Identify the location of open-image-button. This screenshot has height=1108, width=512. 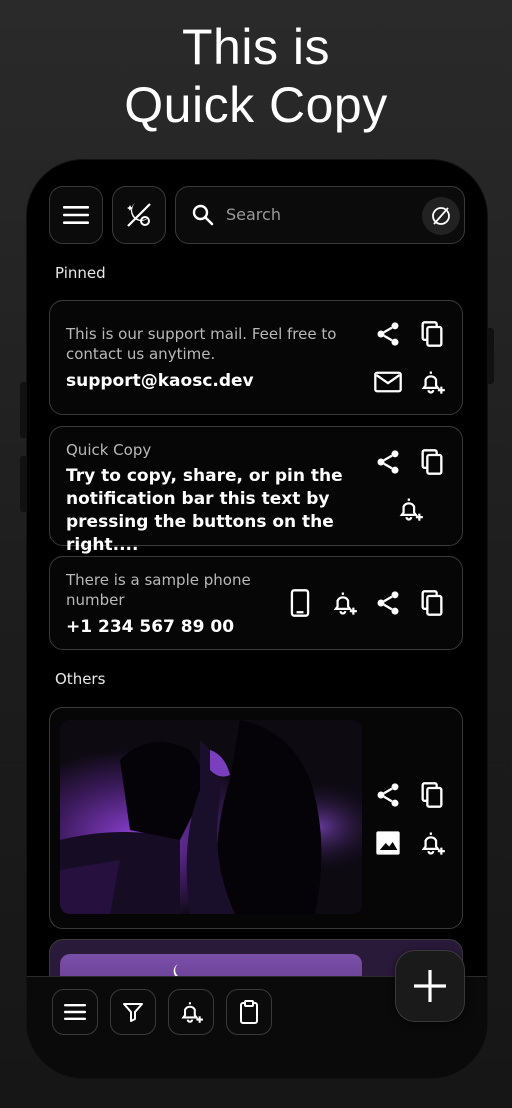
(388, 843).